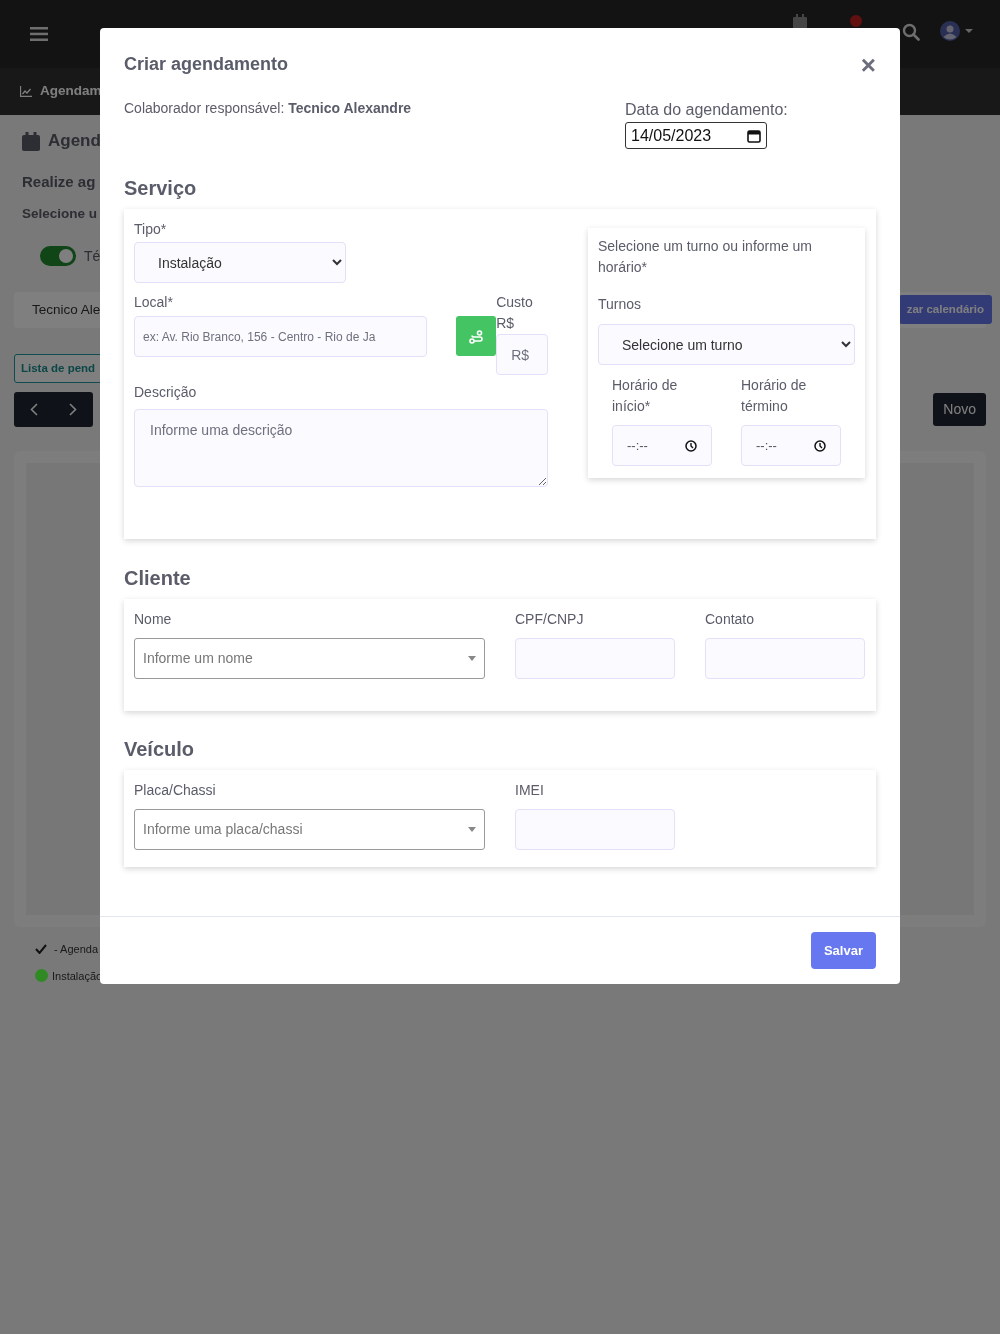 The width and height of the screenshot is (1000, 1334). What do you see at coordinates (58, 368) in the screenshot?
I see `pending-list-button: Lista de pend` at bounding box center [58, 368].